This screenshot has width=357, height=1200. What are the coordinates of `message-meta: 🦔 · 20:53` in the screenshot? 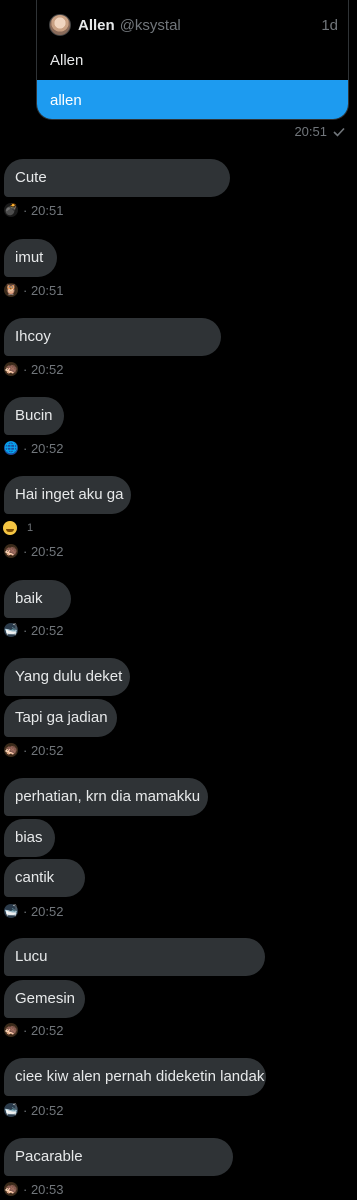 It's located at (33, 1189).